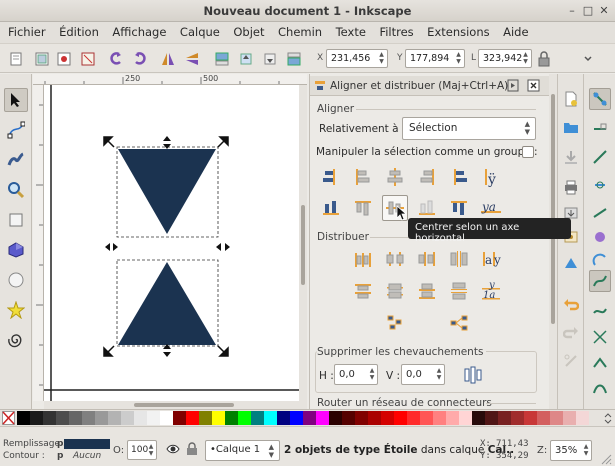  I want to click on dock-scrollbar, so click(553, 241).